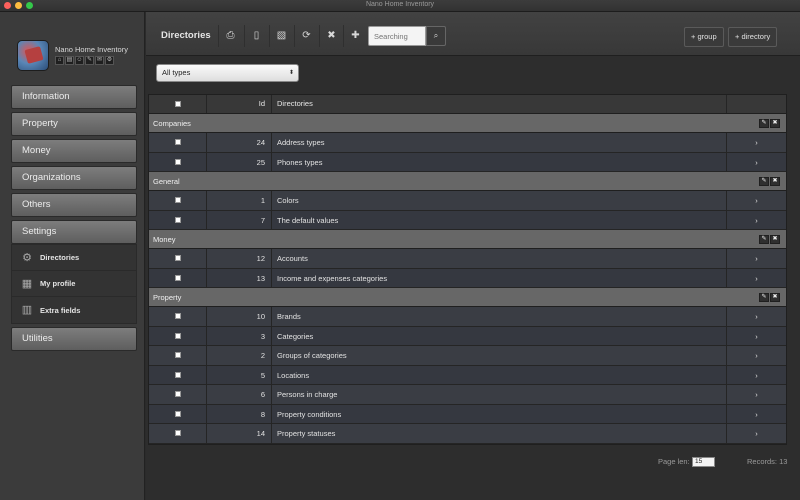  I want to click on table-row: 6 Persons in charge ›, so click(467, 395).